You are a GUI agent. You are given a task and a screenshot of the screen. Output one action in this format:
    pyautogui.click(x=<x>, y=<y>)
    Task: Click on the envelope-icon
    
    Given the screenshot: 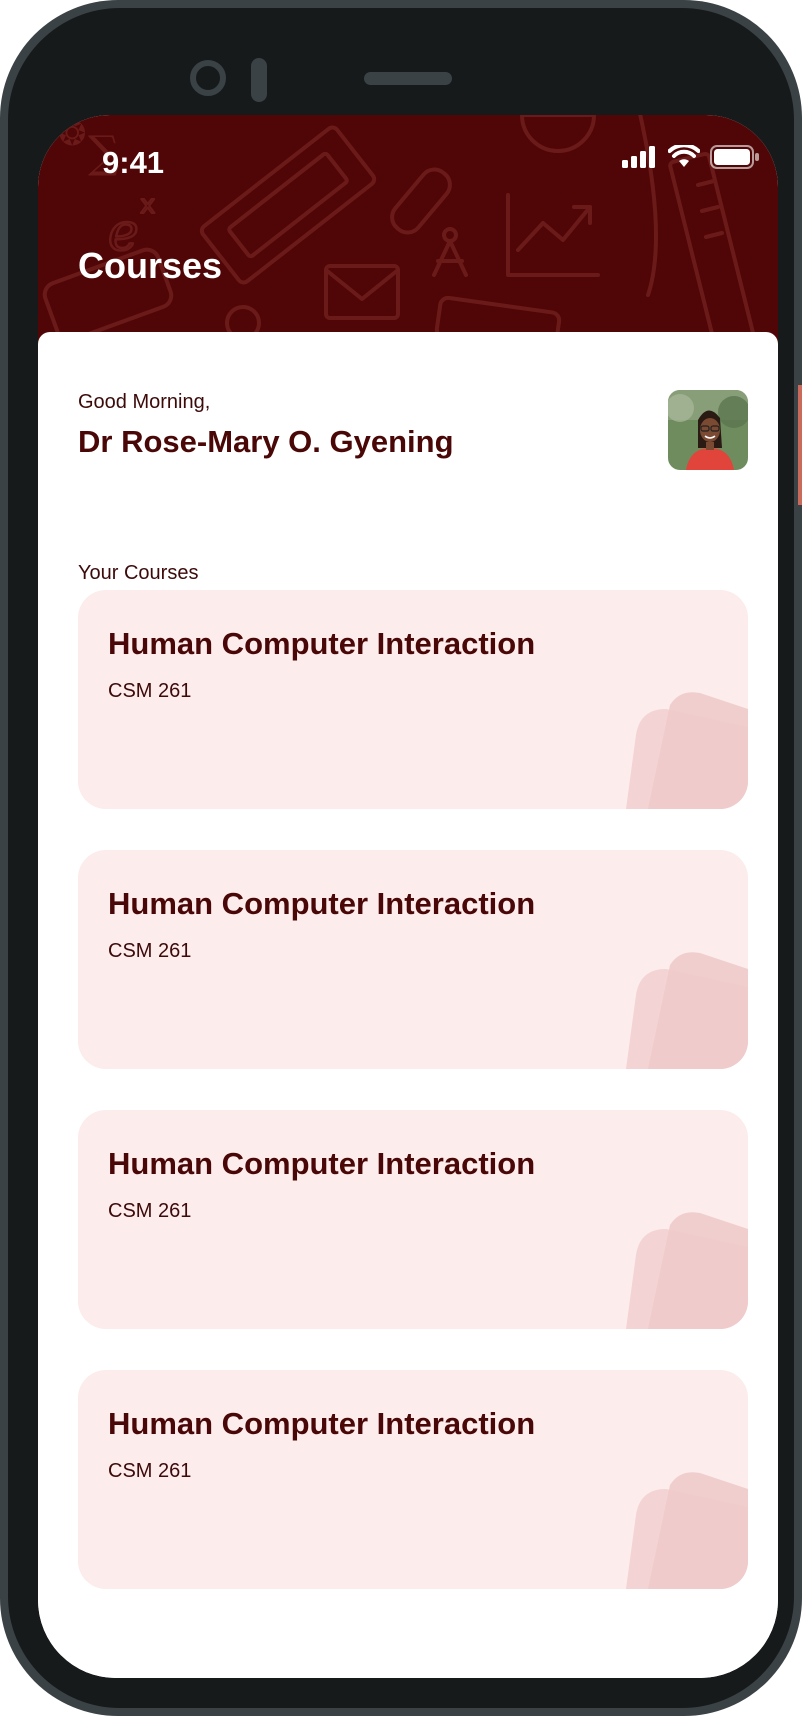 What is the action you would take?
    pyautogui.click(x=362, y=292)
    